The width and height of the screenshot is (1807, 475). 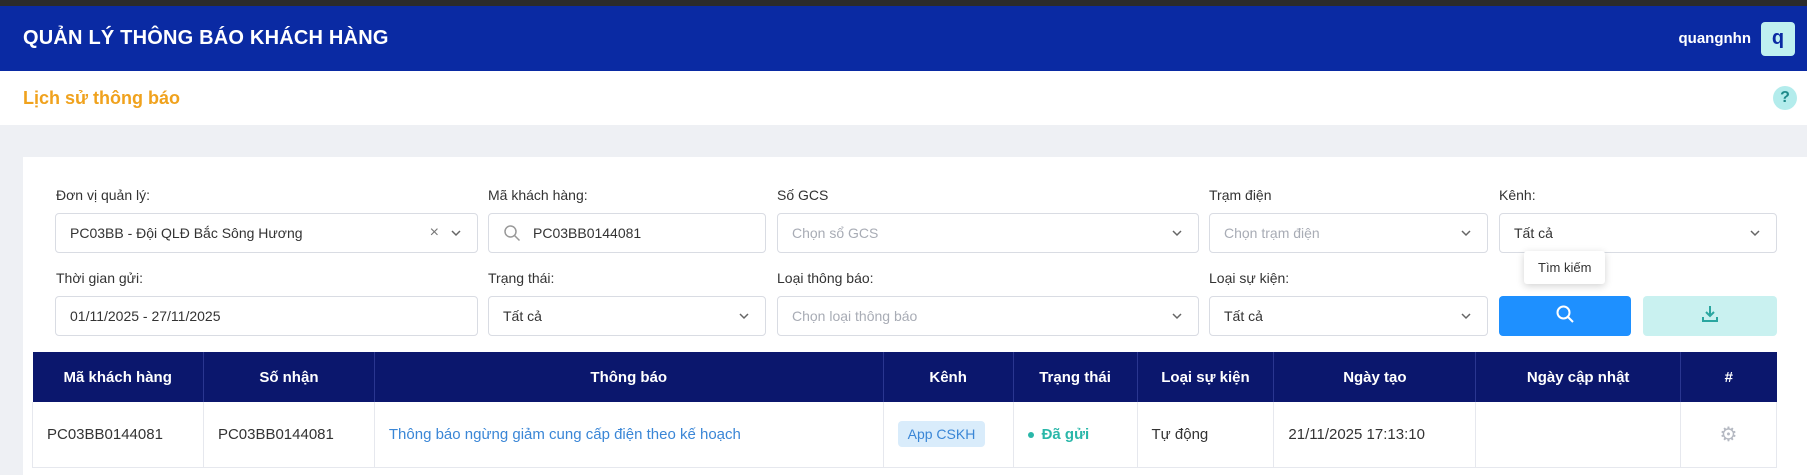 I want to click on so-gcs-placeholder: Chọn sổ GCS, so click(x=835, y=233).